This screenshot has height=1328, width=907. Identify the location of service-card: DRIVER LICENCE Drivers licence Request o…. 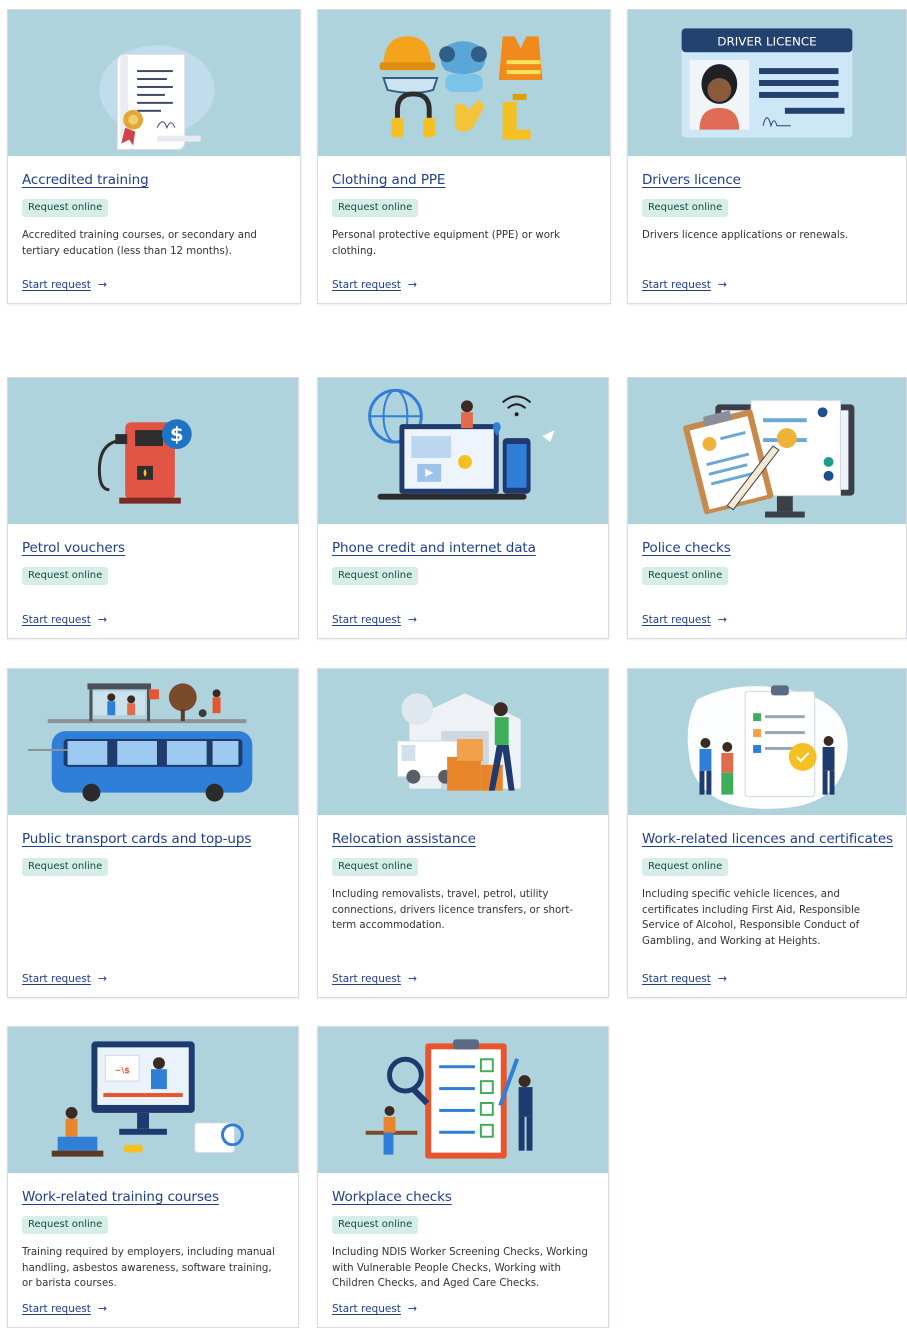
(767, 156).